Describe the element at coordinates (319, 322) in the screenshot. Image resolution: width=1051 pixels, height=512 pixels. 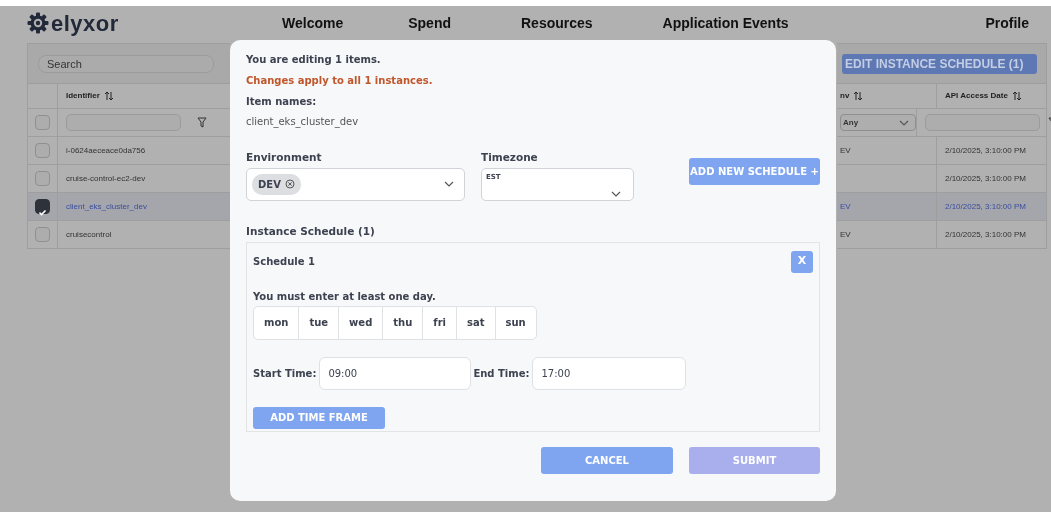
I see `day-toggle: tue` at that location.